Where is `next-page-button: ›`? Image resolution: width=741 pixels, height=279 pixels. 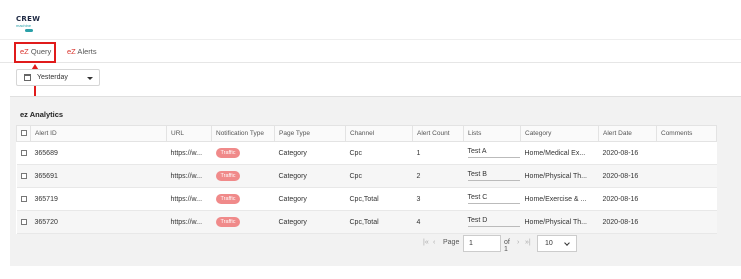
next-page-button: › is located at coordinates (518, 242).